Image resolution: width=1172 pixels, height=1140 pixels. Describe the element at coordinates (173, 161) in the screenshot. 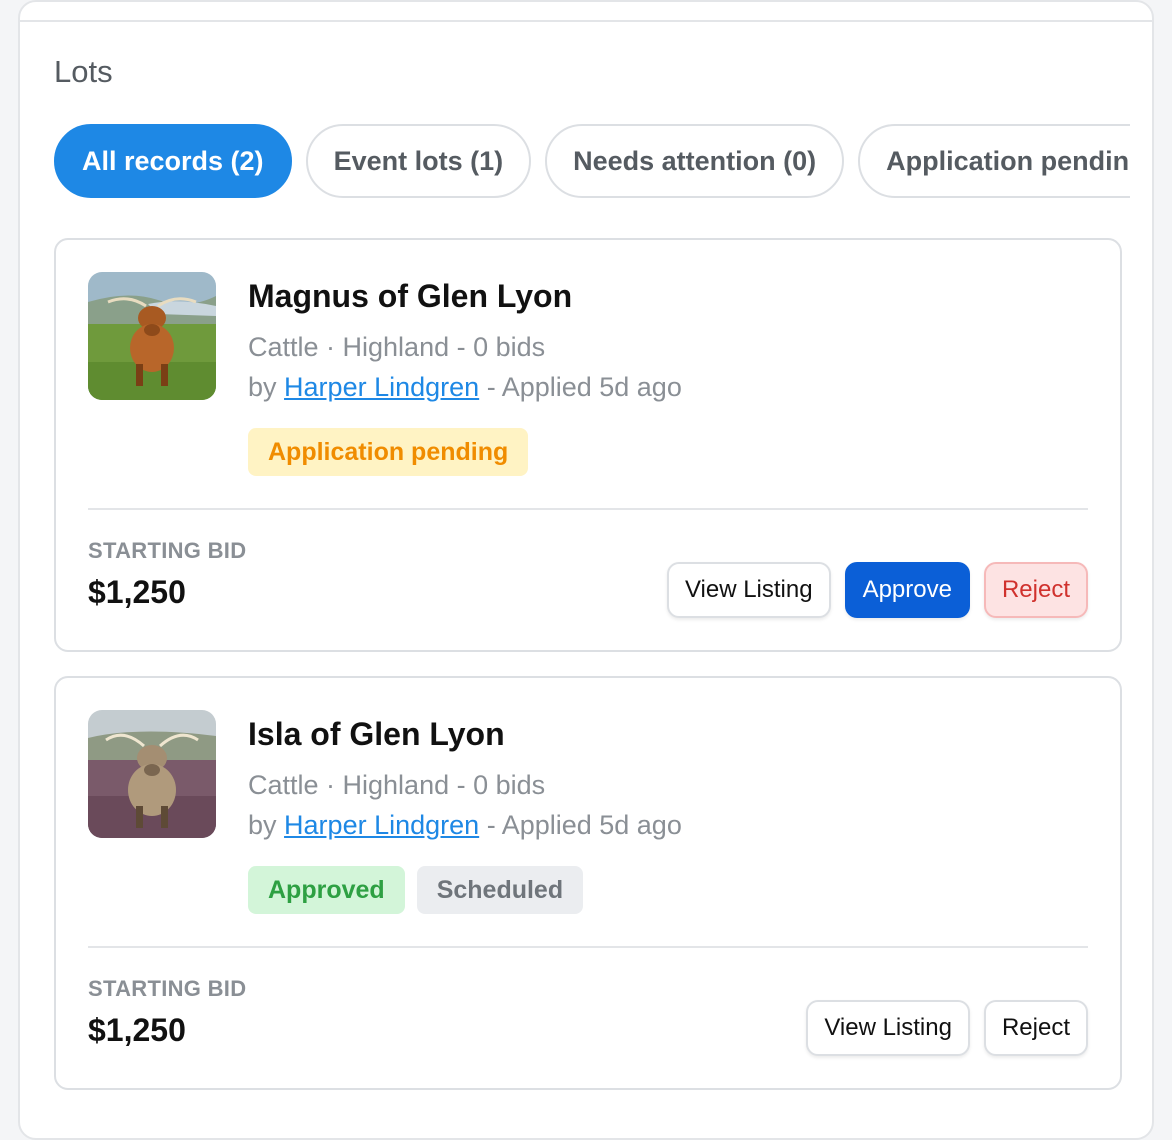

I see `filter-chip-all-records: All records (2)` at that location.